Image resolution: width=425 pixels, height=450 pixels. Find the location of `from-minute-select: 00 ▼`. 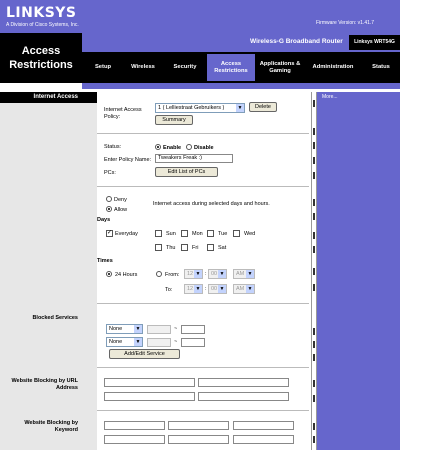

from-minute-select: 00 ▼ is located at coordinates (217, 274).